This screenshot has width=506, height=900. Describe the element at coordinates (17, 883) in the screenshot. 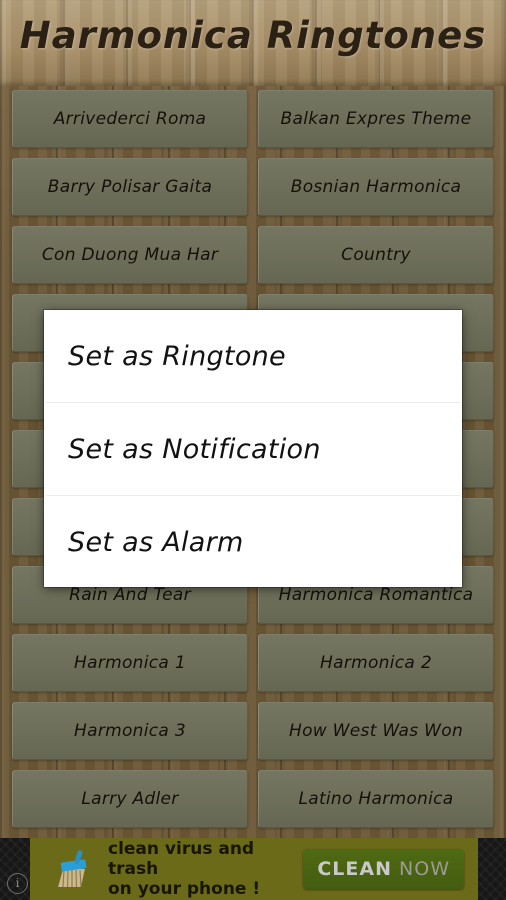

I see `ad-info-icon: i` at that location.